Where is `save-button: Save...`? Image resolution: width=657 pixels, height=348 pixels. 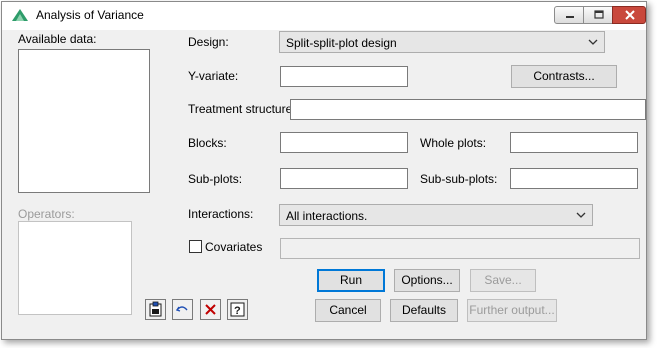 save-button: Save... is located at coordinates (503, 280).